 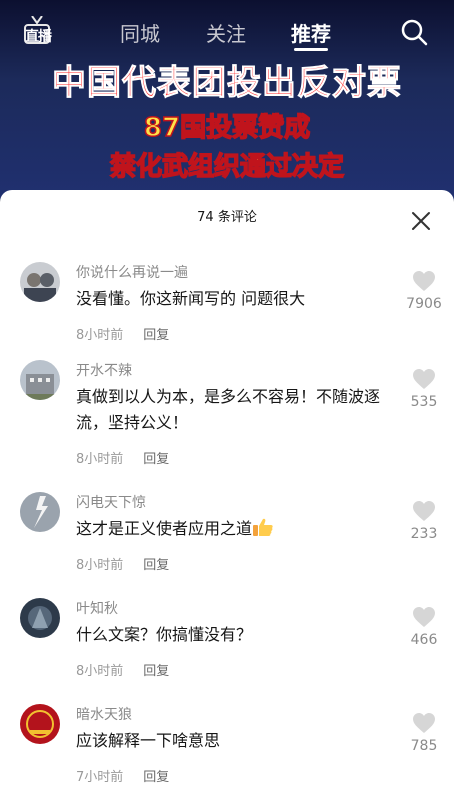 I want to click on comment-text: 这才是正义使者应用之道, so click(x=235, y=529).